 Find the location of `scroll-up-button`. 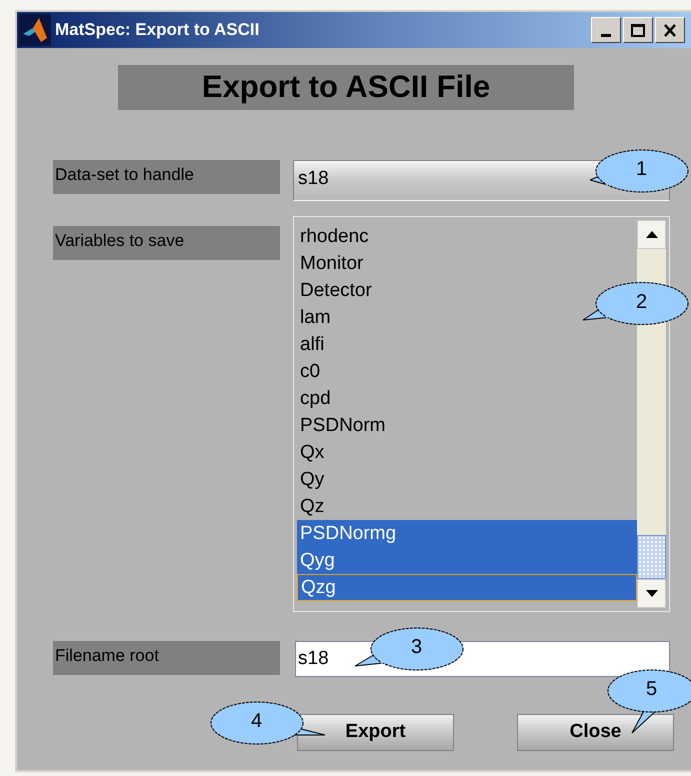

scroll-up-button is located at coordinates (651, 234).